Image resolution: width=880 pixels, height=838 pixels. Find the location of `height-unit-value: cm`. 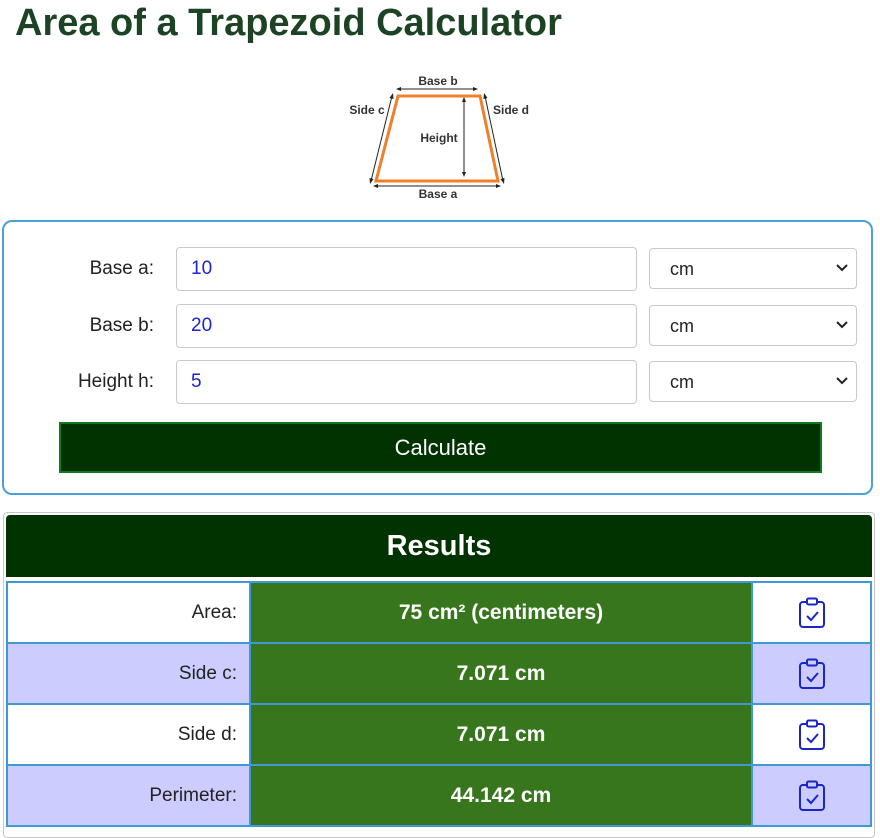

height-unit-value: cm is located at coordinates (682, 382).